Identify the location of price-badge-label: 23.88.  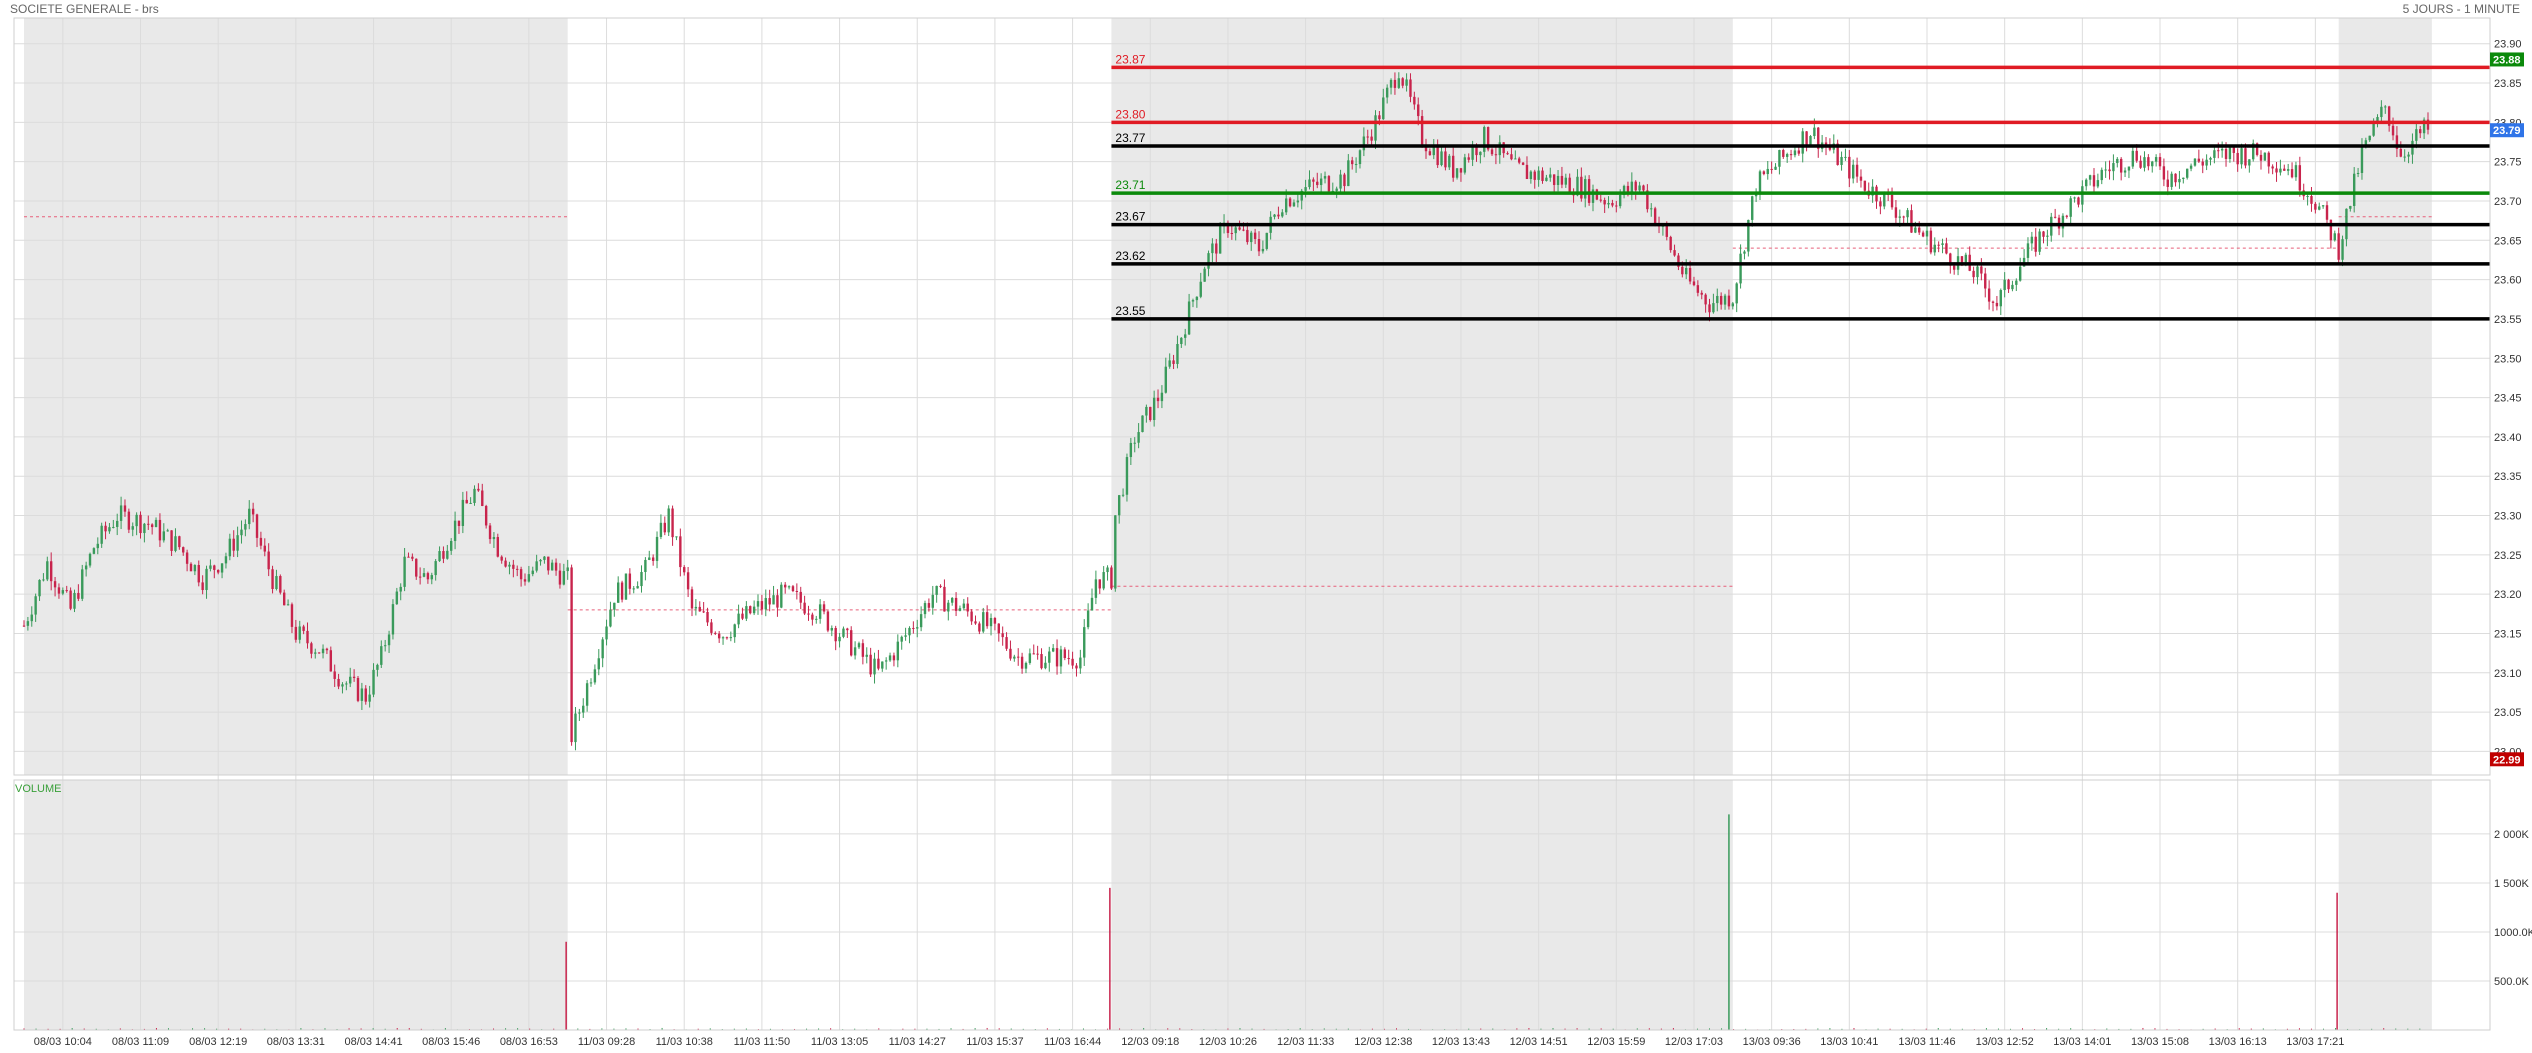
(2507, 60).